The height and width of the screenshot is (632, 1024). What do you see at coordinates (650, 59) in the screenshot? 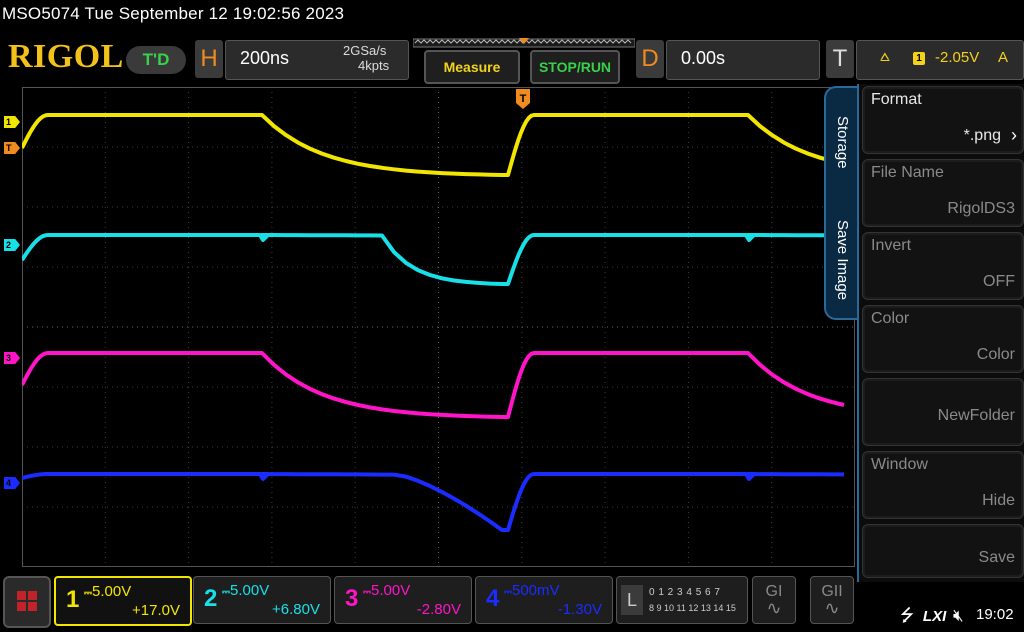
I see `delay-button: D` at bounding box center [650, 59].